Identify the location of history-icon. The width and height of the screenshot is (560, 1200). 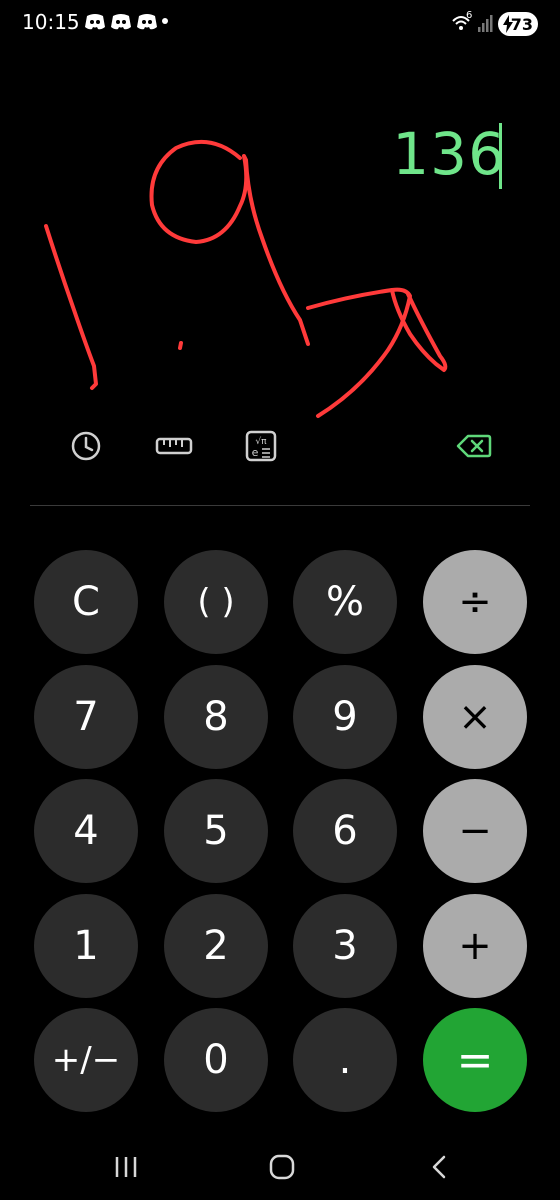
(86, 446).